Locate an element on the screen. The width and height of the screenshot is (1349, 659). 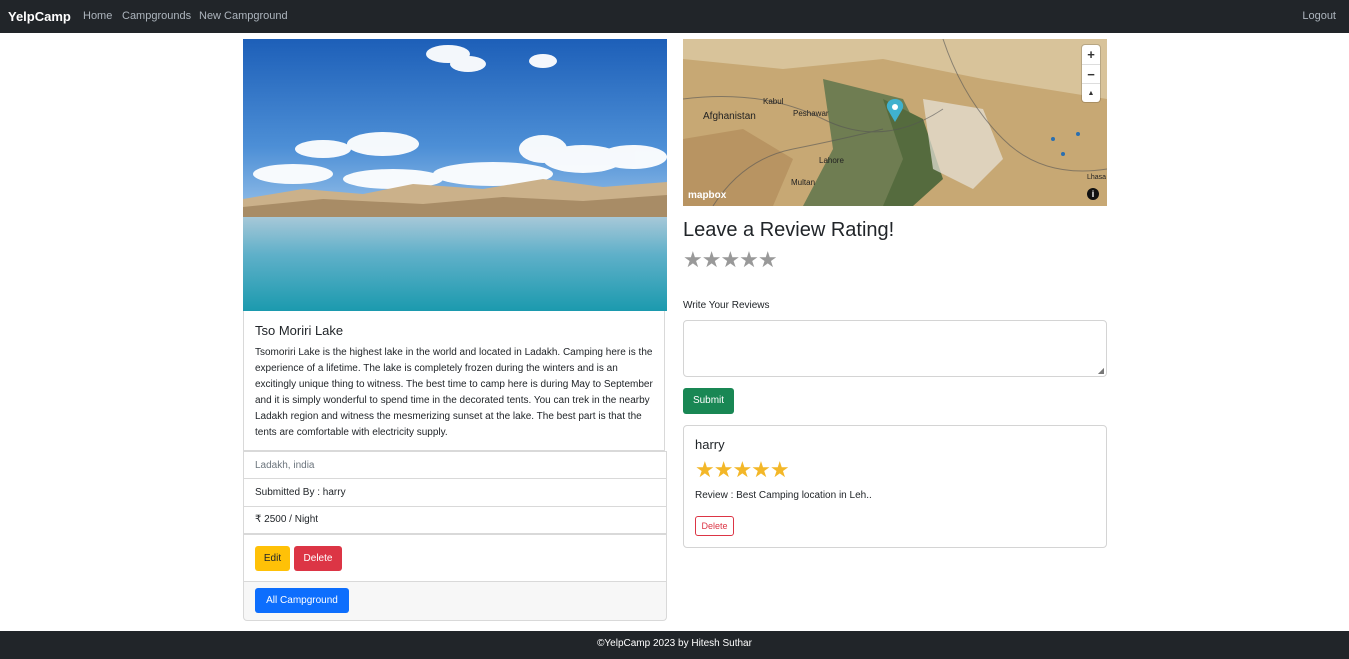
submit-button: Submit is located at coordinates (708, 401).